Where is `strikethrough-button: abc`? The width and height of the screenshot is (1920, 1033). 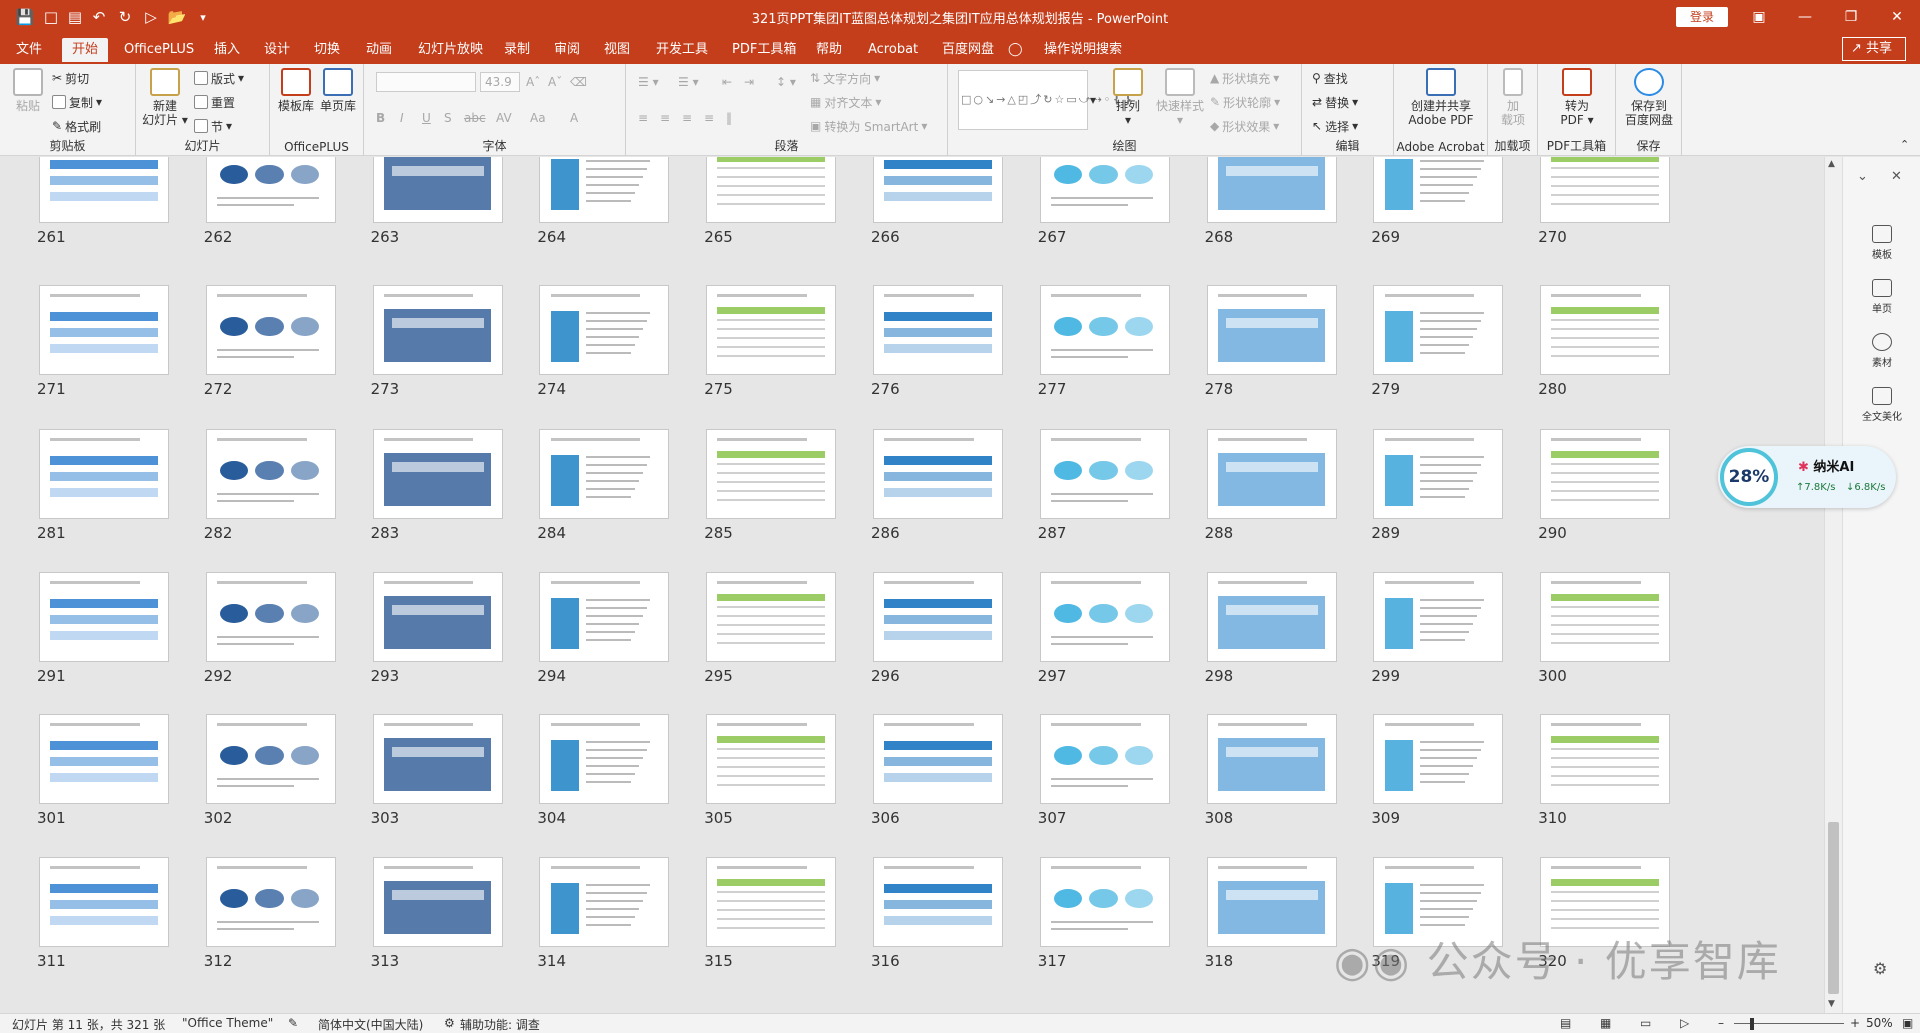
strikethrough-button: abc is located at coordinates (475, 118).